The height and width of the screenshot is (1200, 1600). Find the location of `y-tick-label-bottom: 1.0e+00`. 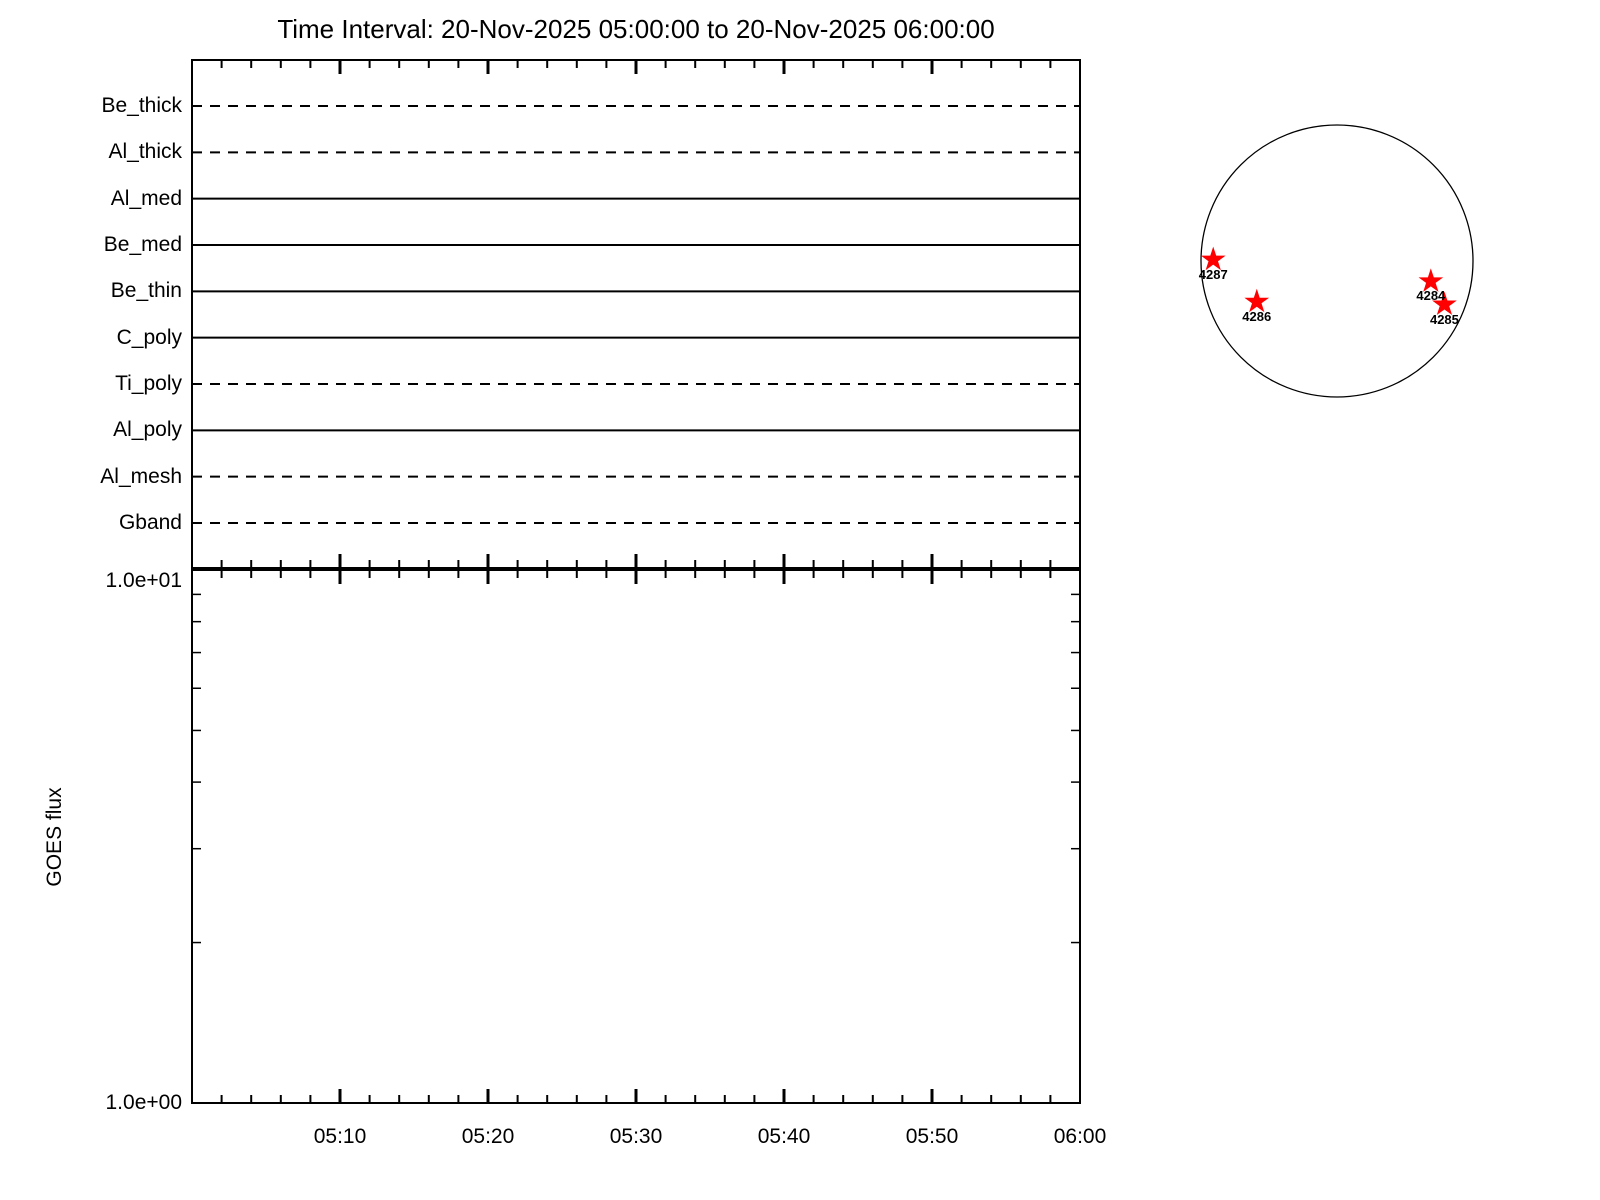

y-tick-label-bottom: 1.0e+00 is located at coordinates (144, 1102).